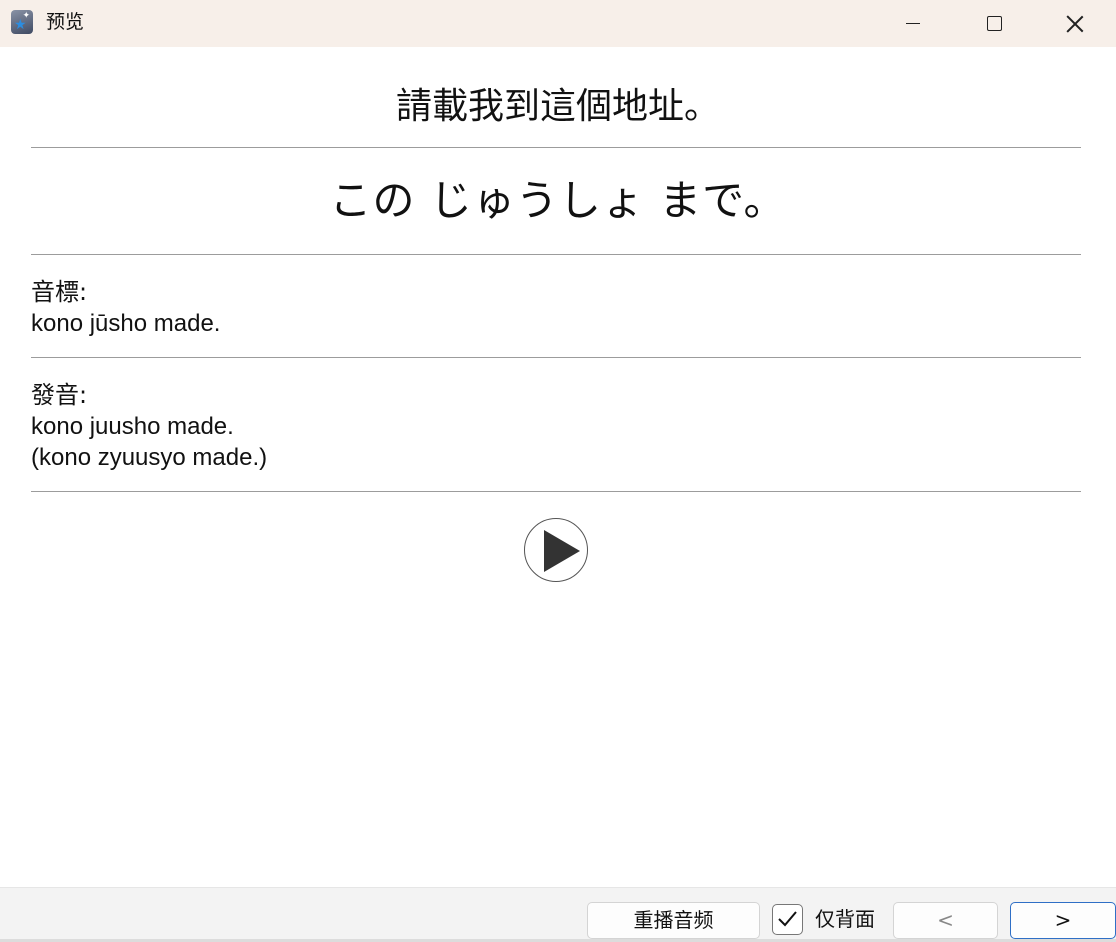 The height and width of the screenshot is (942, 1116). Describe the element at coordinates (1063, 920) in the screenshot. I see `next-button: >` at that location.